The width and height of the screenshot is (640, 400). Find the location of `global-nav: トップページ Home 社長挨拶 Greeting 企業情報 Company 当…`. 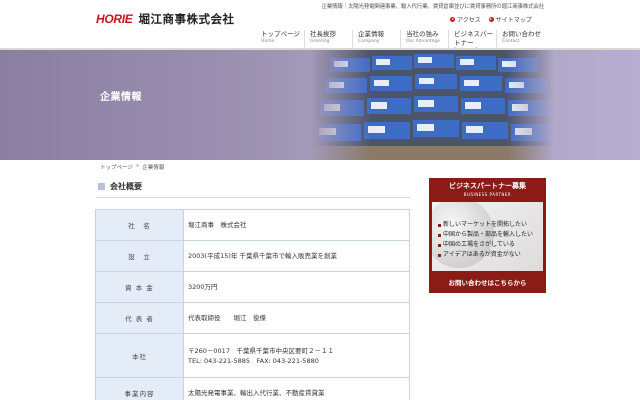

global-nav: トップページ Home 社長挨拶 Greeting 企業情報 Company 当… is located at coordinates (400, 41).